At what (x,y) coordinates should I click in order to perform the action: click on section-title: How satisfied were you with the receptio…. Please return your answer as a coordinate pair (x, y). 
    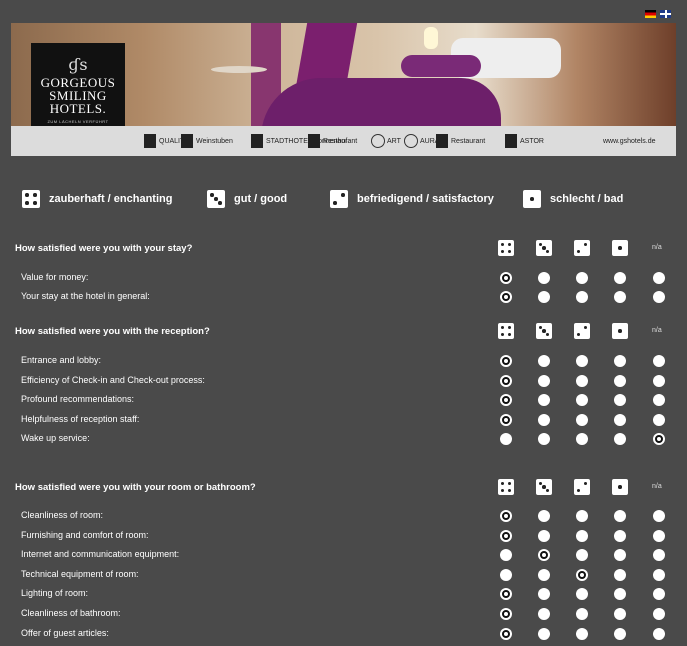
    Looking at the image, I should click on (112, 331).